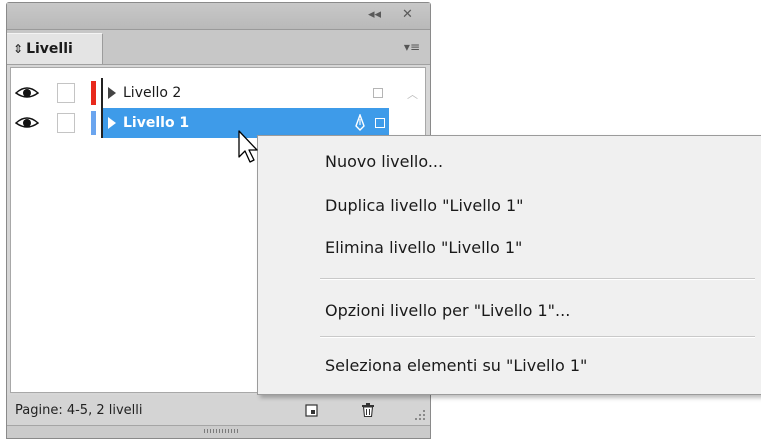  I want to click on tab-label: Livelli, so click(49, 49).